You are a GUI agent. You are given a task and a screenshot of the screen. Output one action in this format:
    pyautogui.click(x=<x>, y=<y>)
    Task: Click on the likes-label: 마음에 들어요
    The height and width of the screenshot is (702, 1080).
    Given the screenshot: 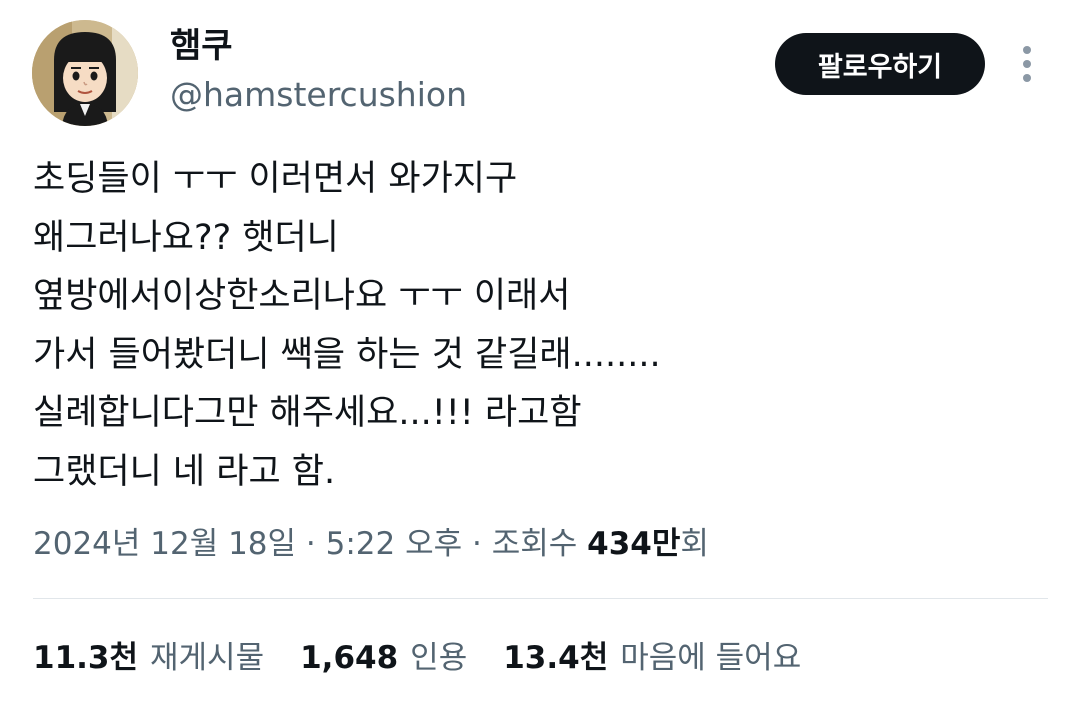 What is the action you would take?
    pyautogui.click(x=711, y=658)
    